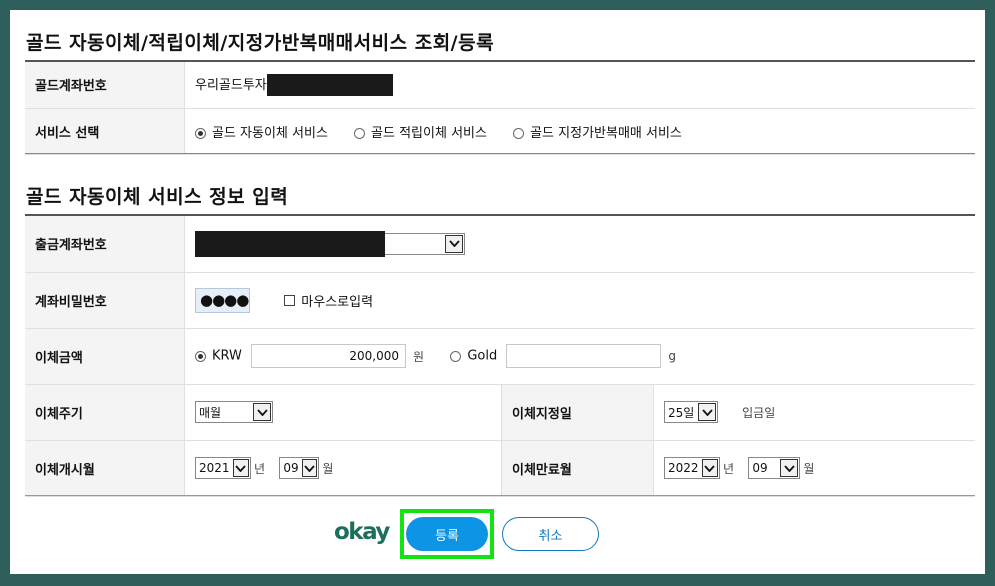 The width and height of the screenshot is (995, 586). Describe the element at coordinates (105, 412) in the screenshot. I see `cycle-label: 이체주기` at that location.